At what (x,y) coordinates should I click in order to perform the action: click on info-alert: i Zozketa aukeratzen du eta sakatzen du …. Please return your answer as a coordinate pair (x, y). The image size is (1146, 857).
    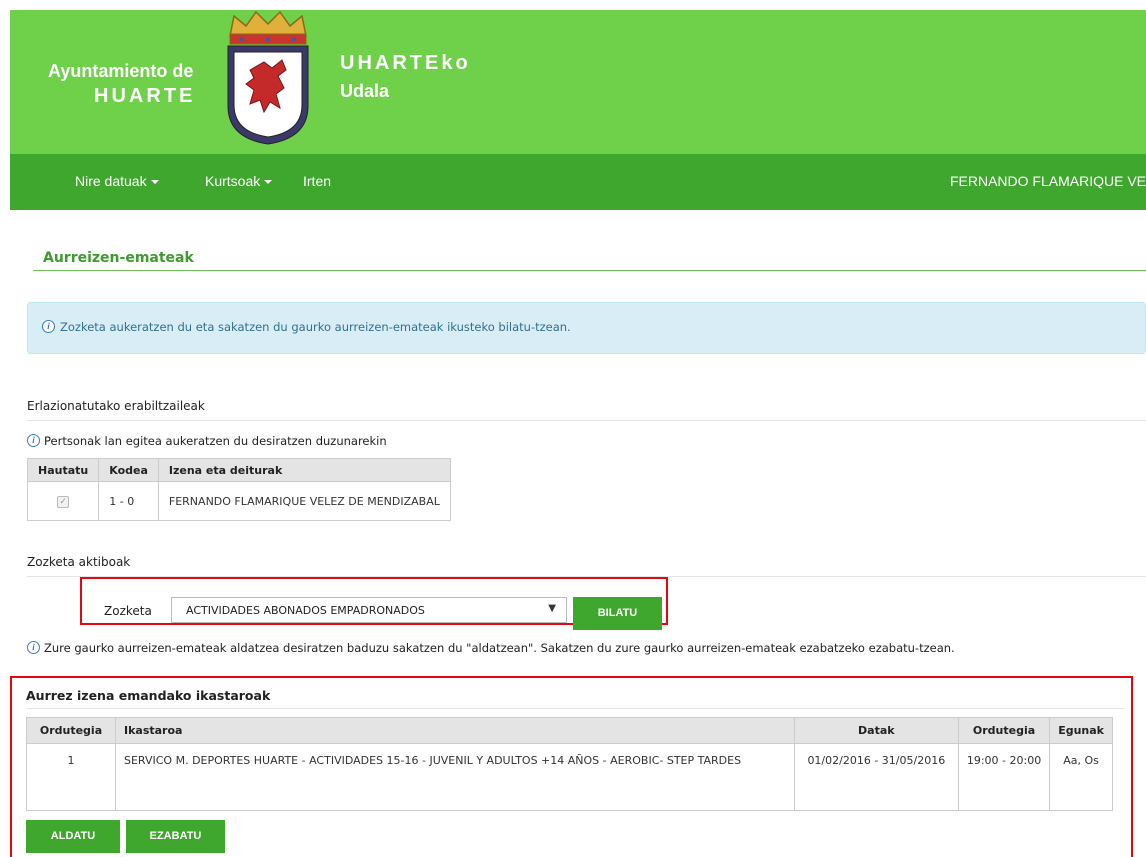
    Looking at the image, I should click on (586, 328).